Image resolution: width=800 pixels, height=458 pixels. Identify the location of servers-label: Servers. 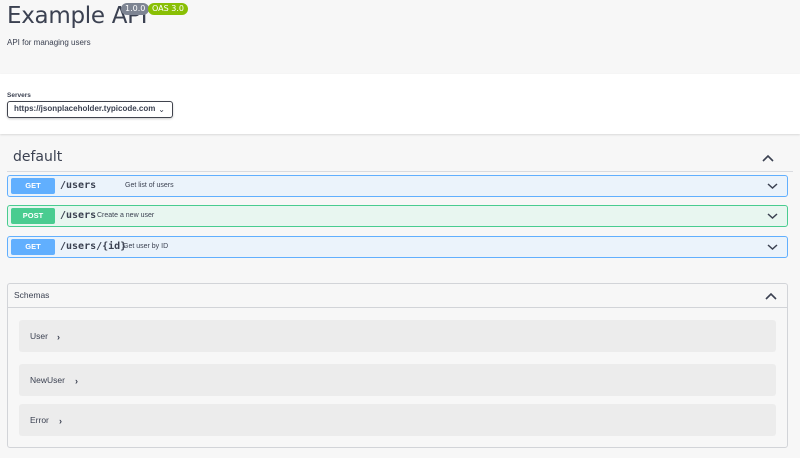
(19, 95).